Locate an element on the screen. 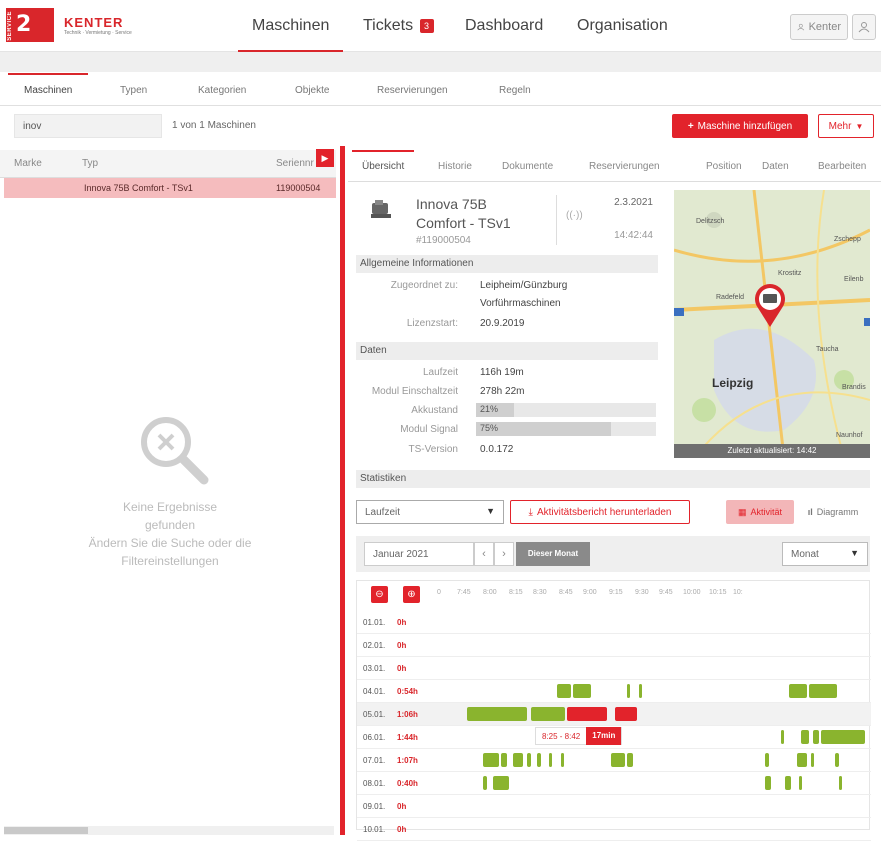 This screenshot has width=881, height=841. tab-historie: Historie is located at coordinates (455, 166).